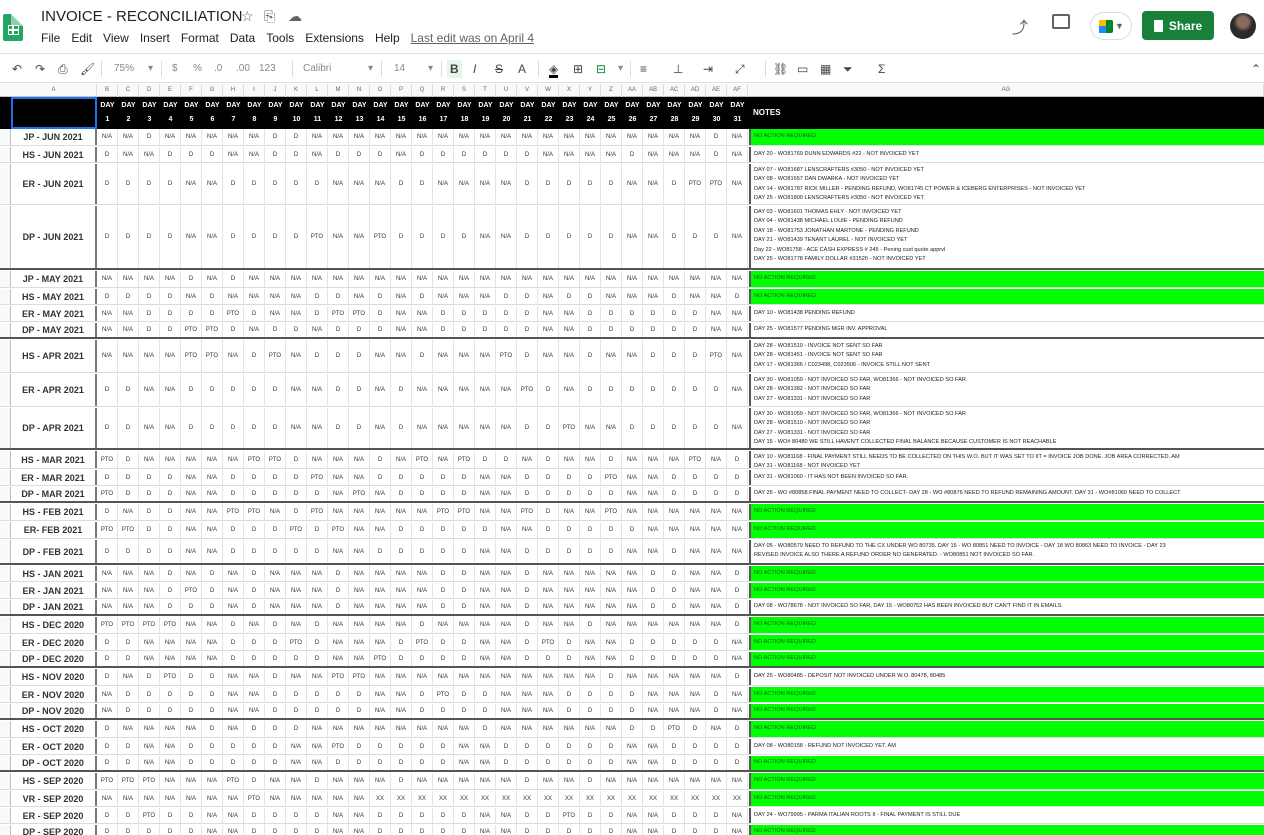 The width and height of the screenshot is (1264, 835). I want to click on move-icon: ⎘, so click(269, 16).